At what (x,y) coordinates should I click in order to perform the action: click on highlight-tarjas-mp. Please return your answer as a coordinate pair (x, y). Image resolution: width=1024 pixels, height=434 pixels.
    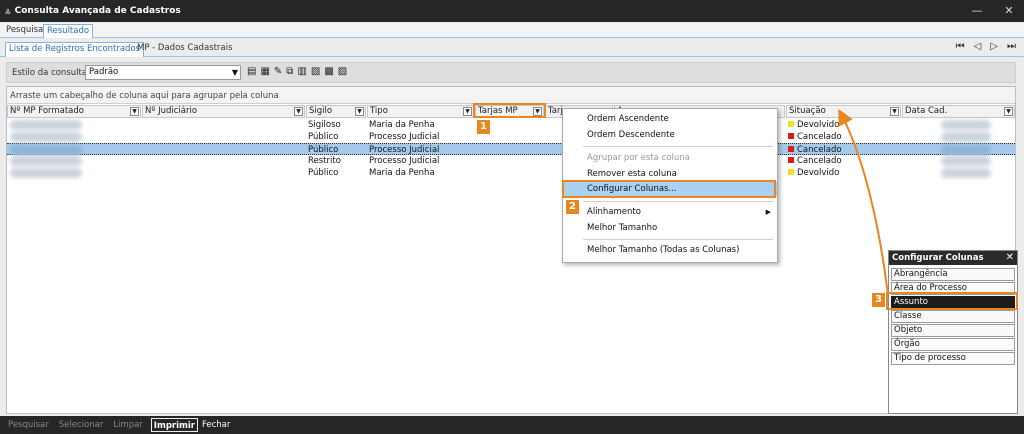
    Looking at the image, I should click on (509, 110).